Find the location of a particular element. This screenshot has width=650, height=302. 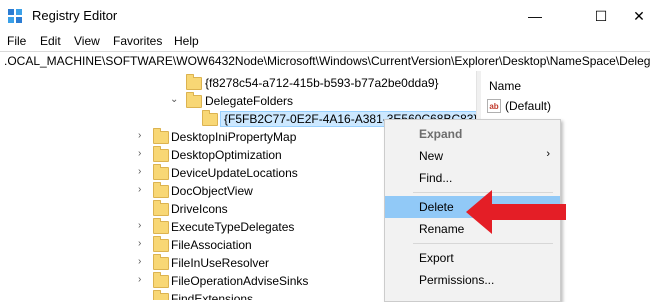

tree-item-label: FileOperationAdviseSinks is located at coordinates (239, 281).